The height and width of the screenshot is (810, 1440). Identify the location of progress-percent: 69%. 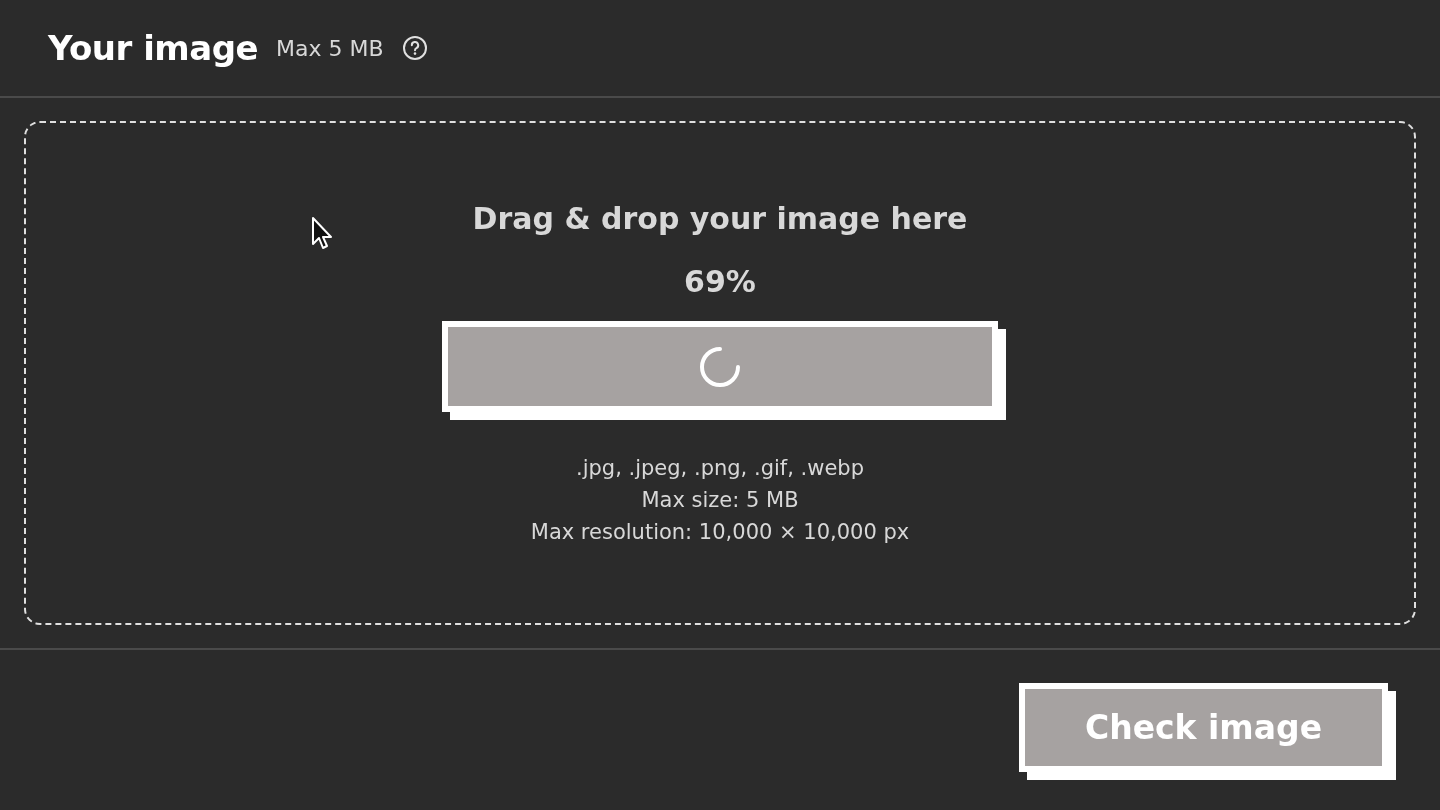
(720, 281).